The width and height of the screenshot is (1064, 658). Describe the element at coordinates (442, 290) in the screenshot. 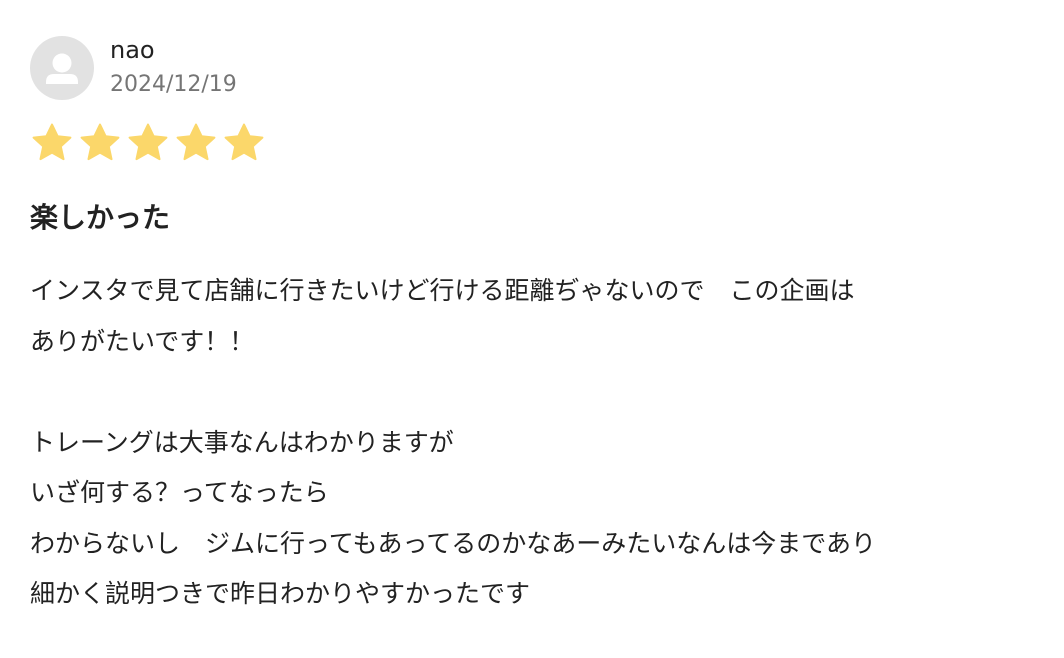

I see `review-body-line: インスタで見て店舗に行きたいけど行ける距離ぢゃないので この企画は` at that location.